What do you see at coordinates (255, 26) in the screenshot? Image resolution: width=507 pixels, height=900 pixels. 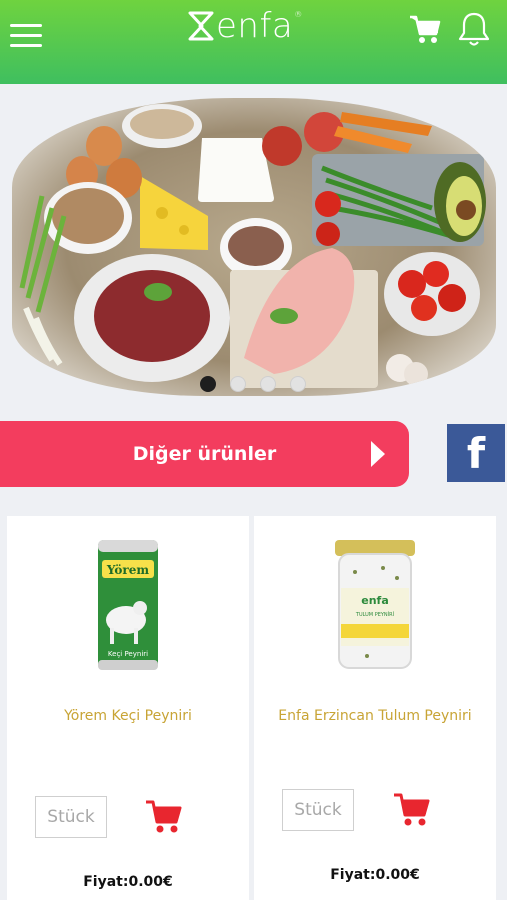 I see `logo-text: enfa` at bounding box center [255, 26].